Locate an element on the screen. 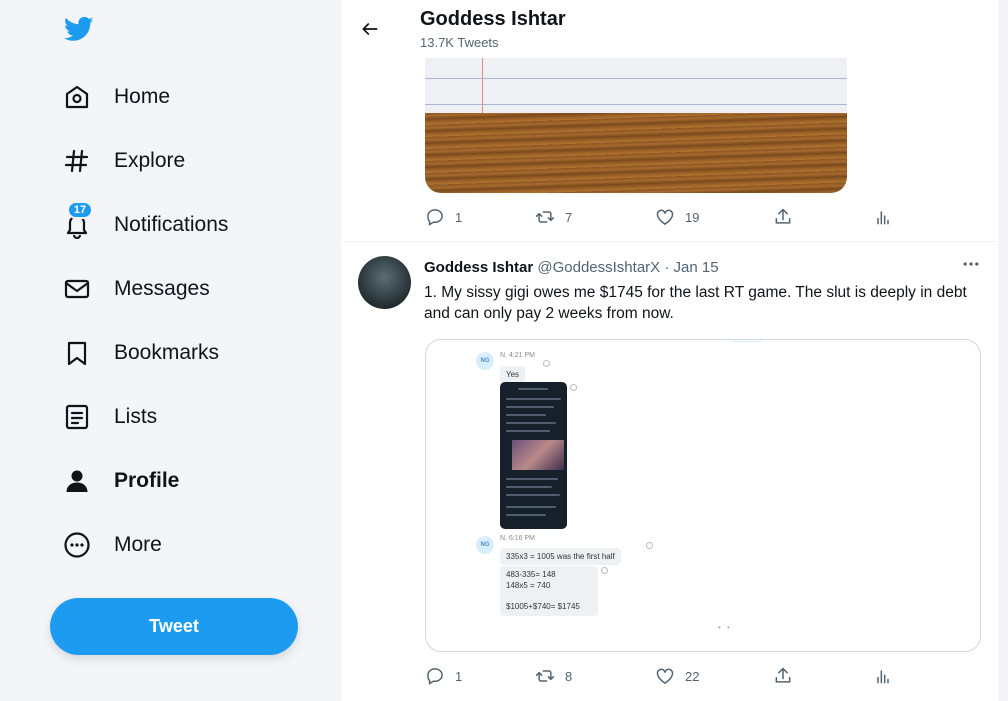 The image size is (1008, 701). retweet-count: 8 is located at coordinates (569, 676).